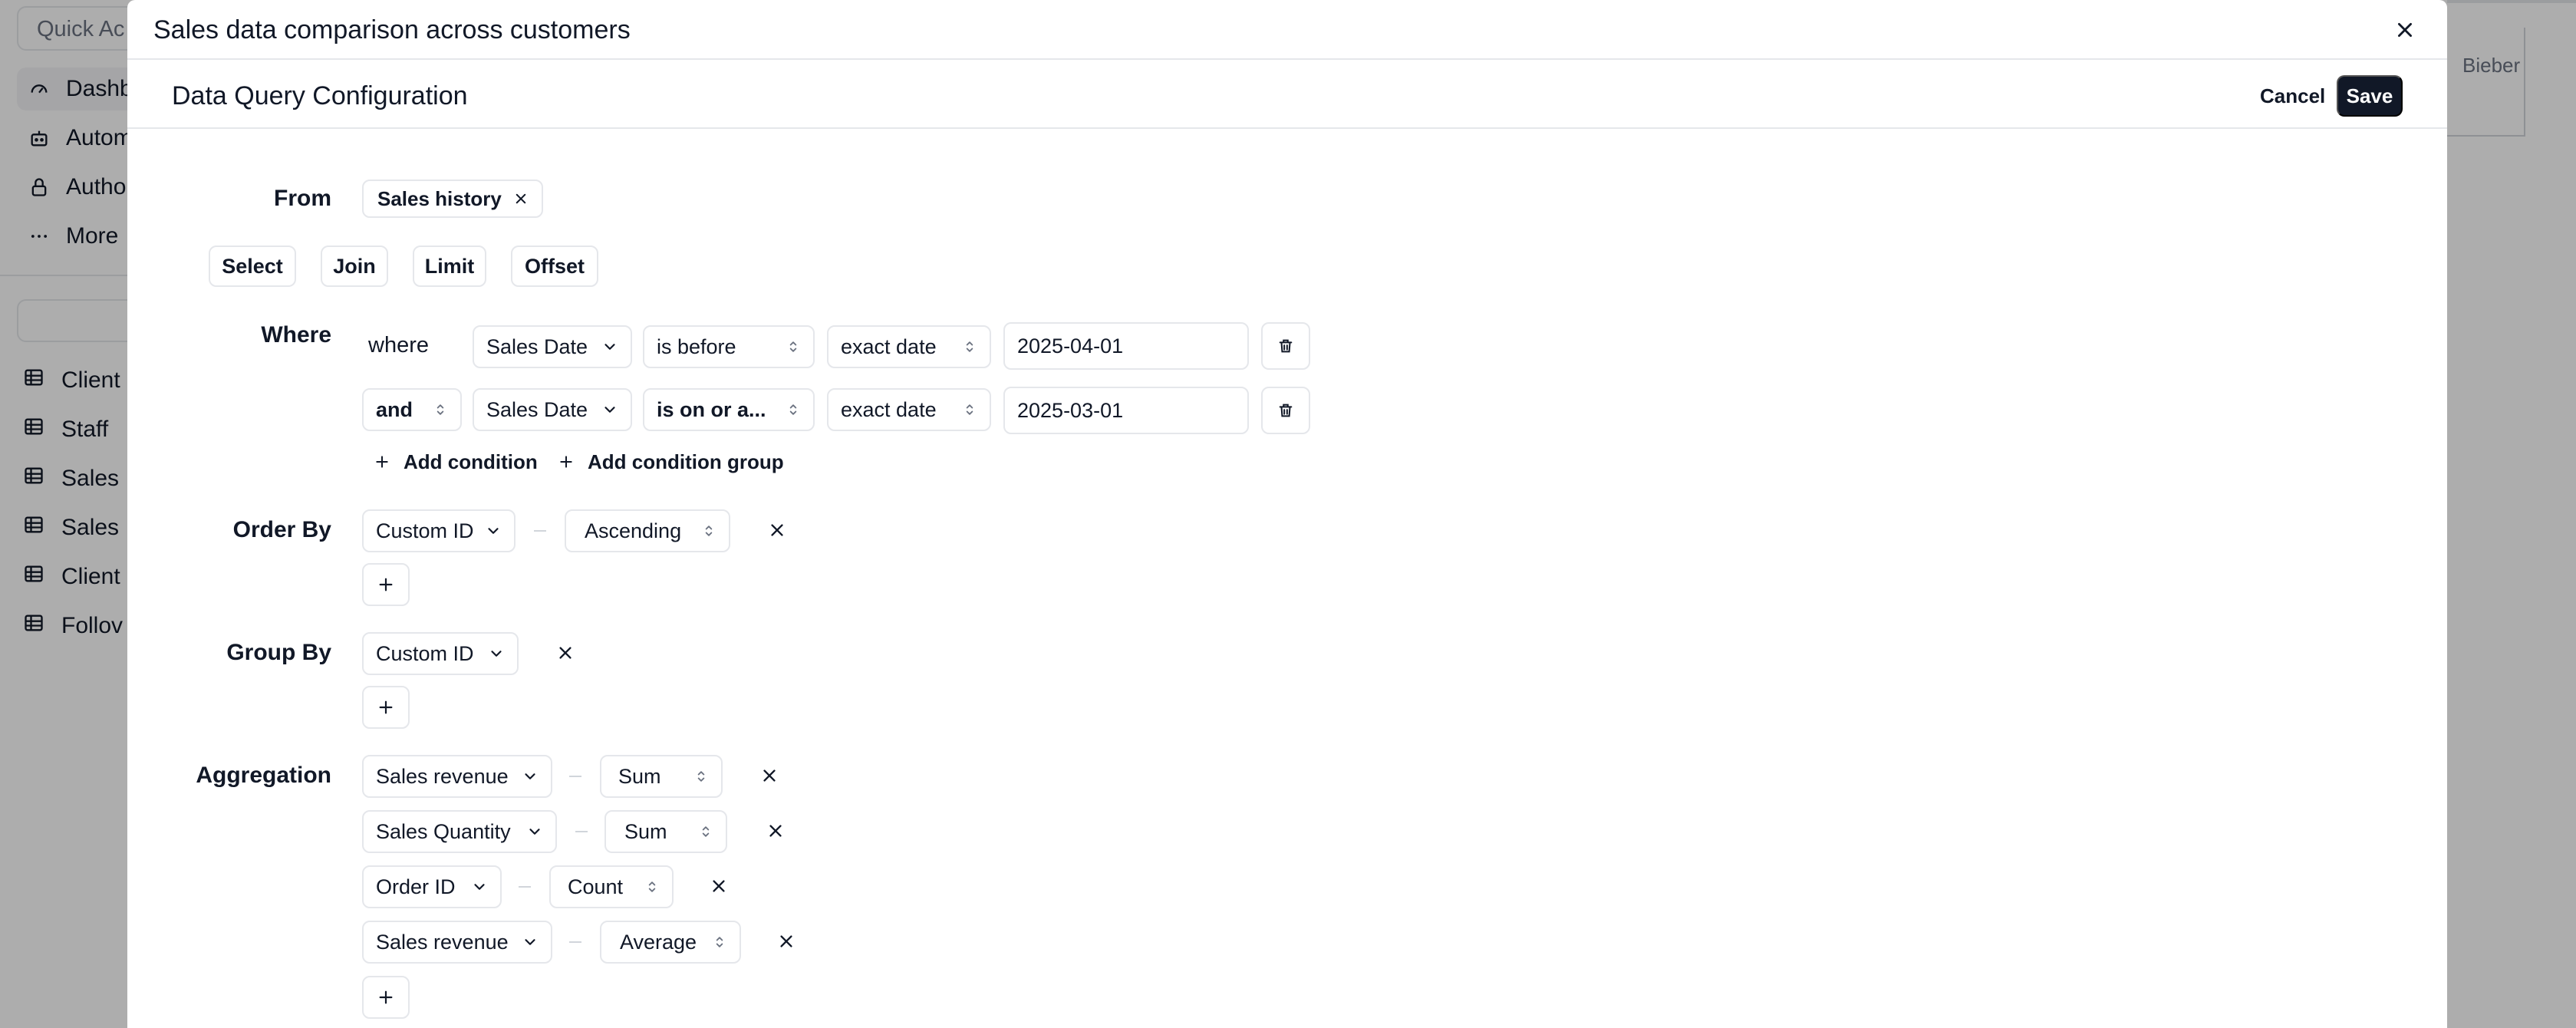  Describe the element at coordinates (471, 462) in the screenshot. I see `add-condition-label: Add condition` at that location.